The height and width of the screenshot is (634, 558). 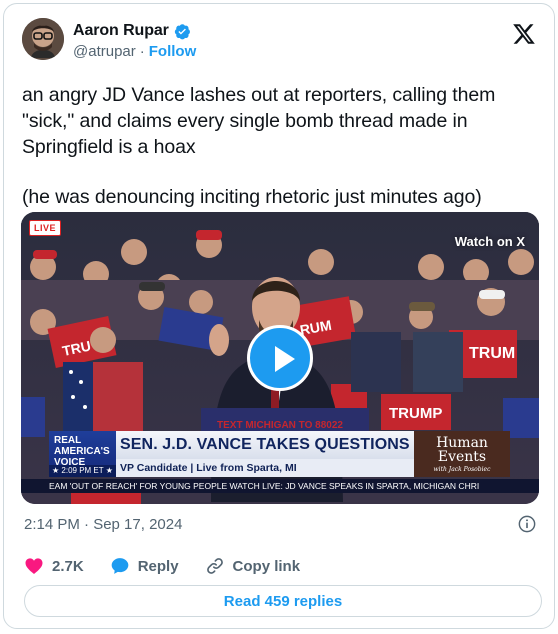 I want to click on copy-link-label: Copy link, so click(x=266, y=566).